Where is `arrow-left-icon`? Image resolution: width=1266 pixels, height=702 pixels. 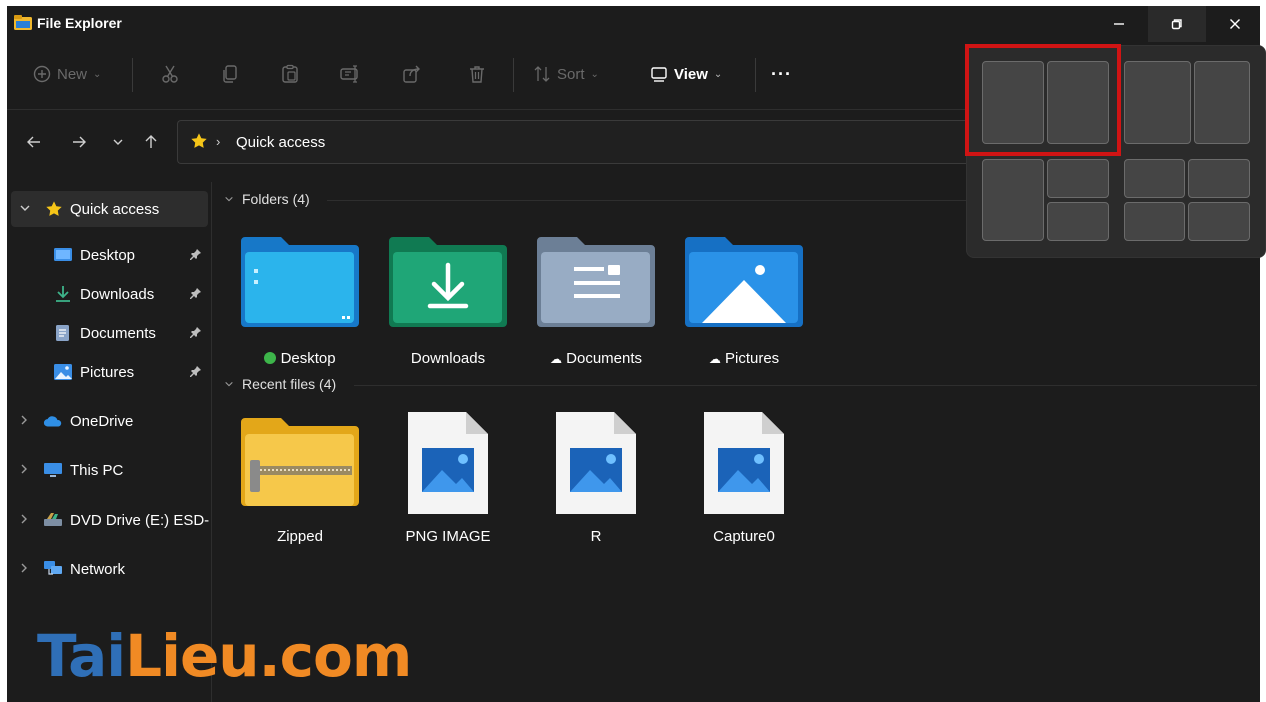
arrow-left-icon is located at coordinates (33, 142).